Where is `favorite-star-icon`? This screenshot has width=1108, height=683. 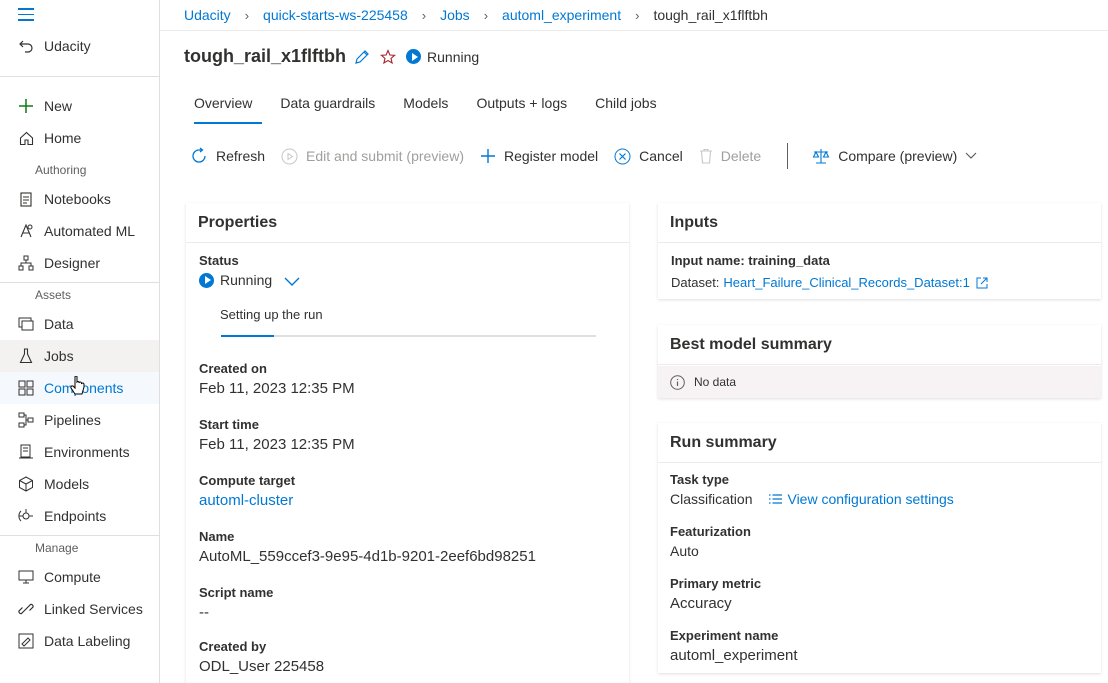 favorite-star-icon is located at coordinates (388, 56).